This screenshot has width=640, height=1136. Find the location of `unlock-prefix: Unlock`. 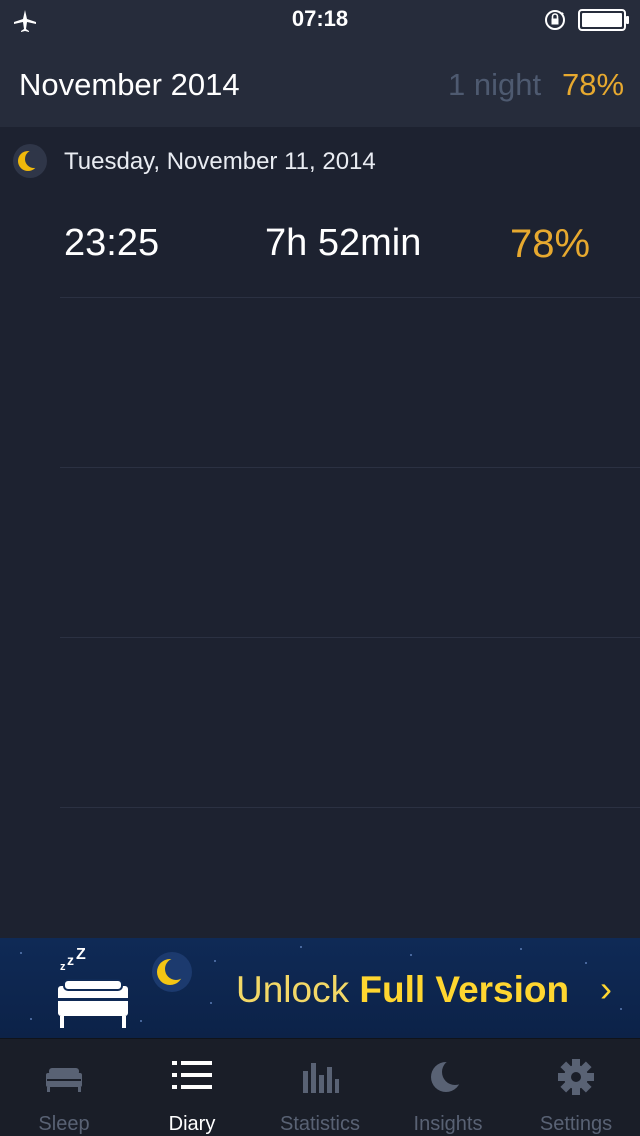

unlock-prefix: Unlock is located at coordinates (298, 989).